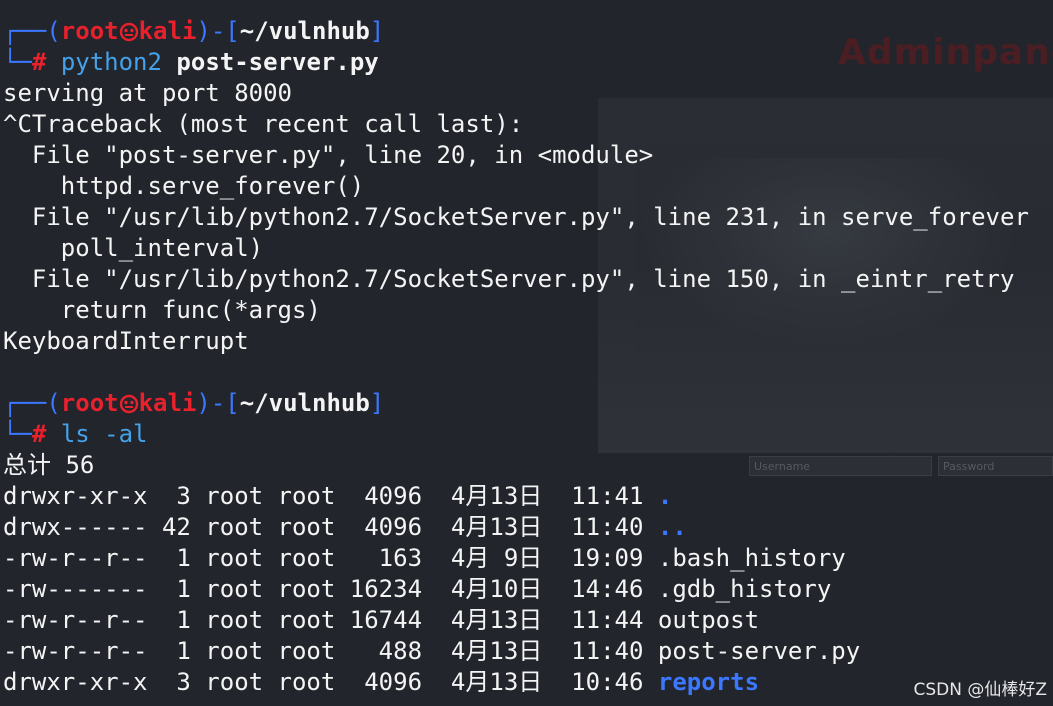  I want to click on file-name: .gdb_history, so click(744, 589).